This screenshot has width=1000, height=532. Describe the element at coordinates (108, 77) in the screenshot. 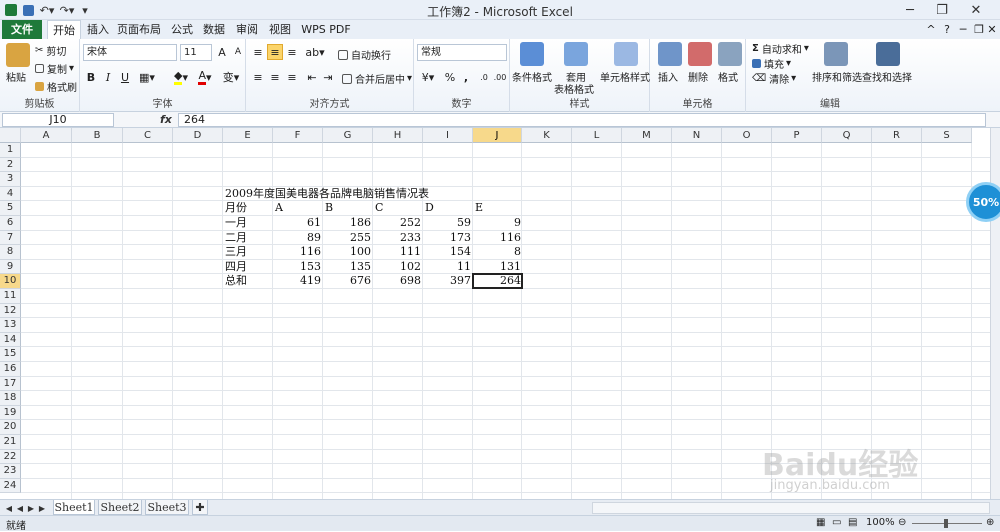

I see `italic-button: I` at that location.